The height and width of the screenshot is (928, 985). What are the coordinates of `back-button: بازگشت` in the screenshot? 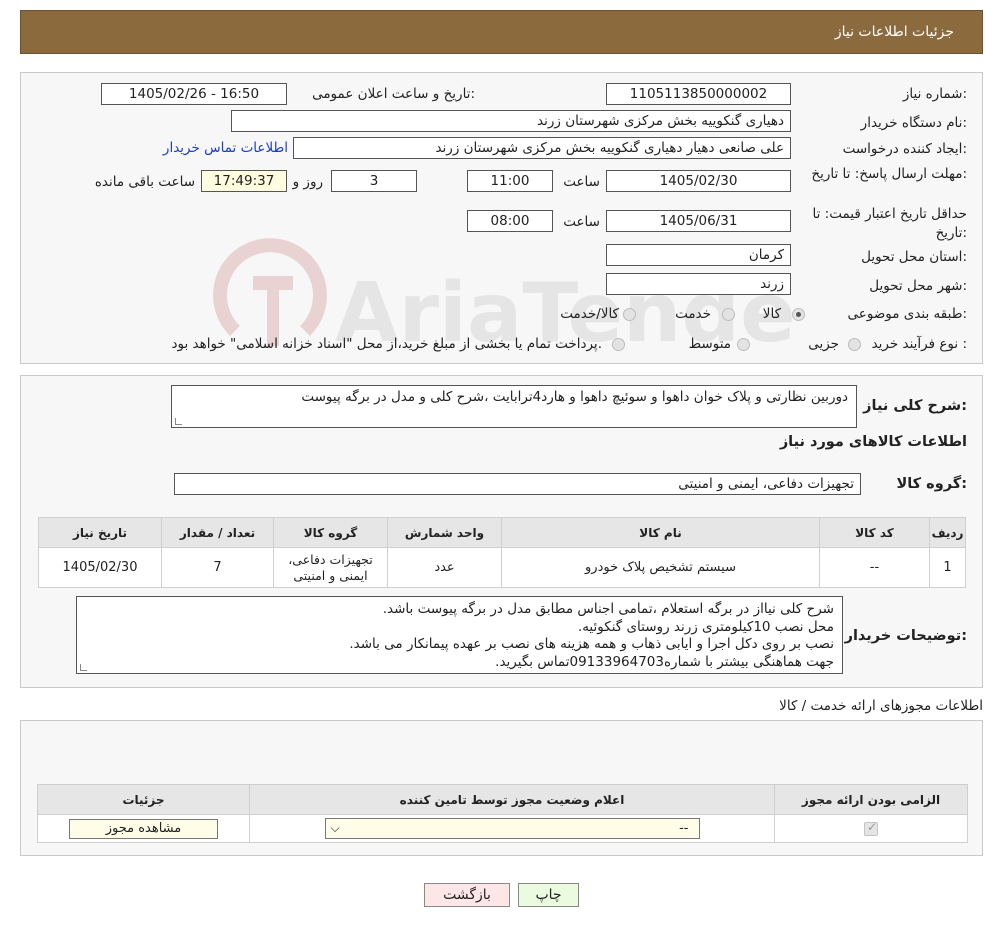 It's located at (467, 895).